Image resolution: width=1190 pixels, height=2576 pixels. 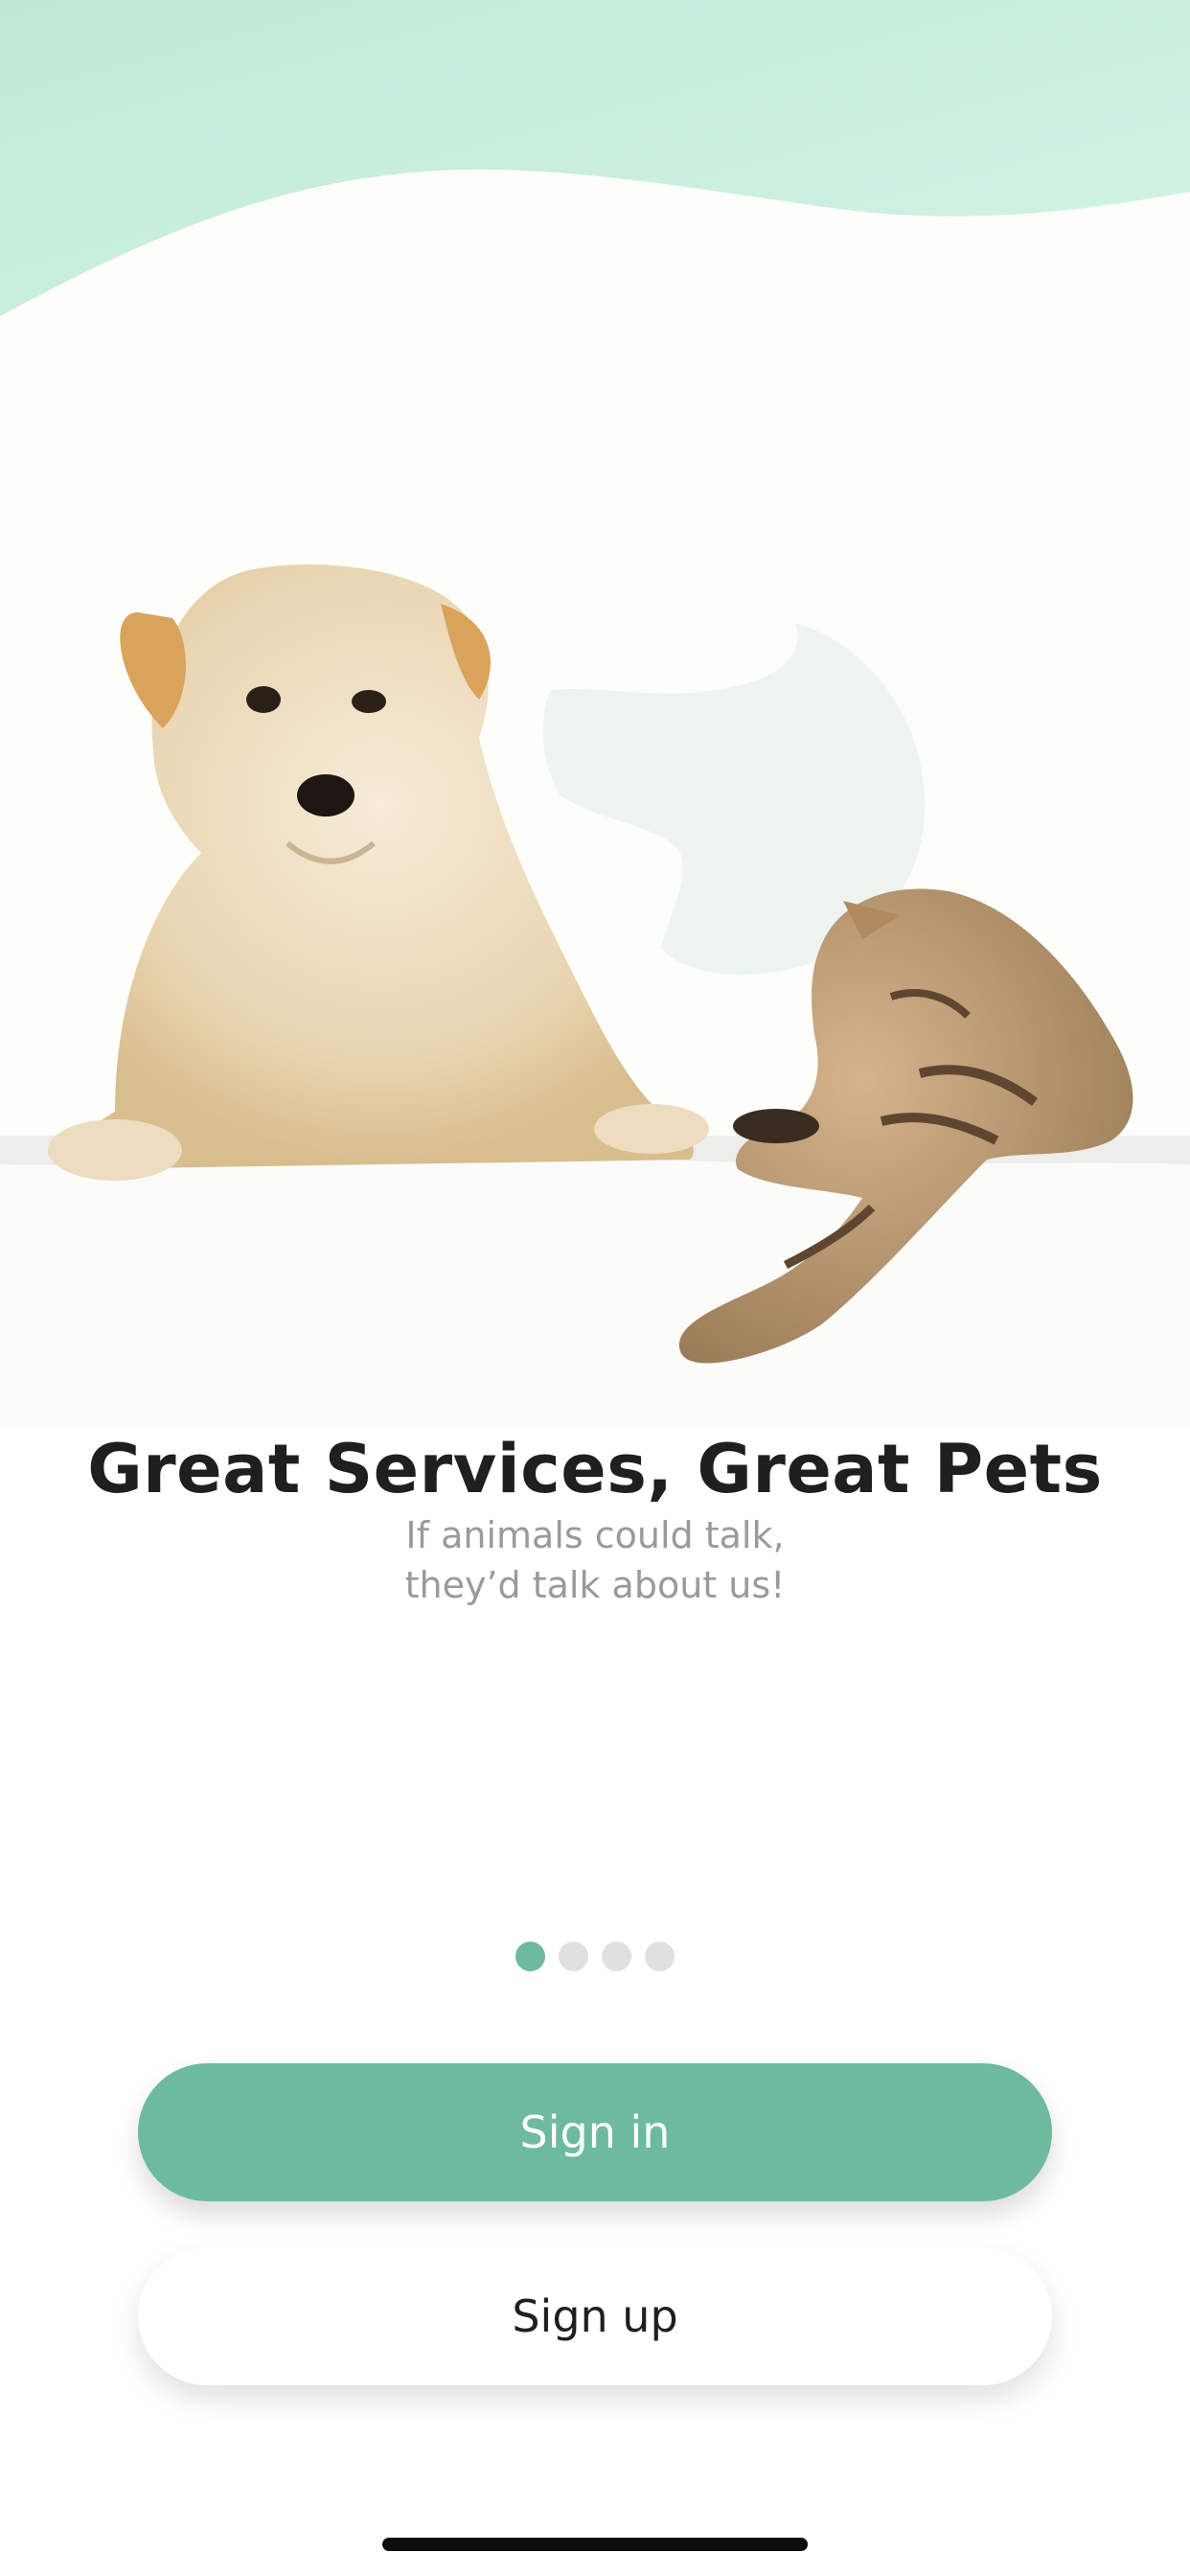 I want to click on sign-in-button: Sign in, so click(x=595, y=2132).